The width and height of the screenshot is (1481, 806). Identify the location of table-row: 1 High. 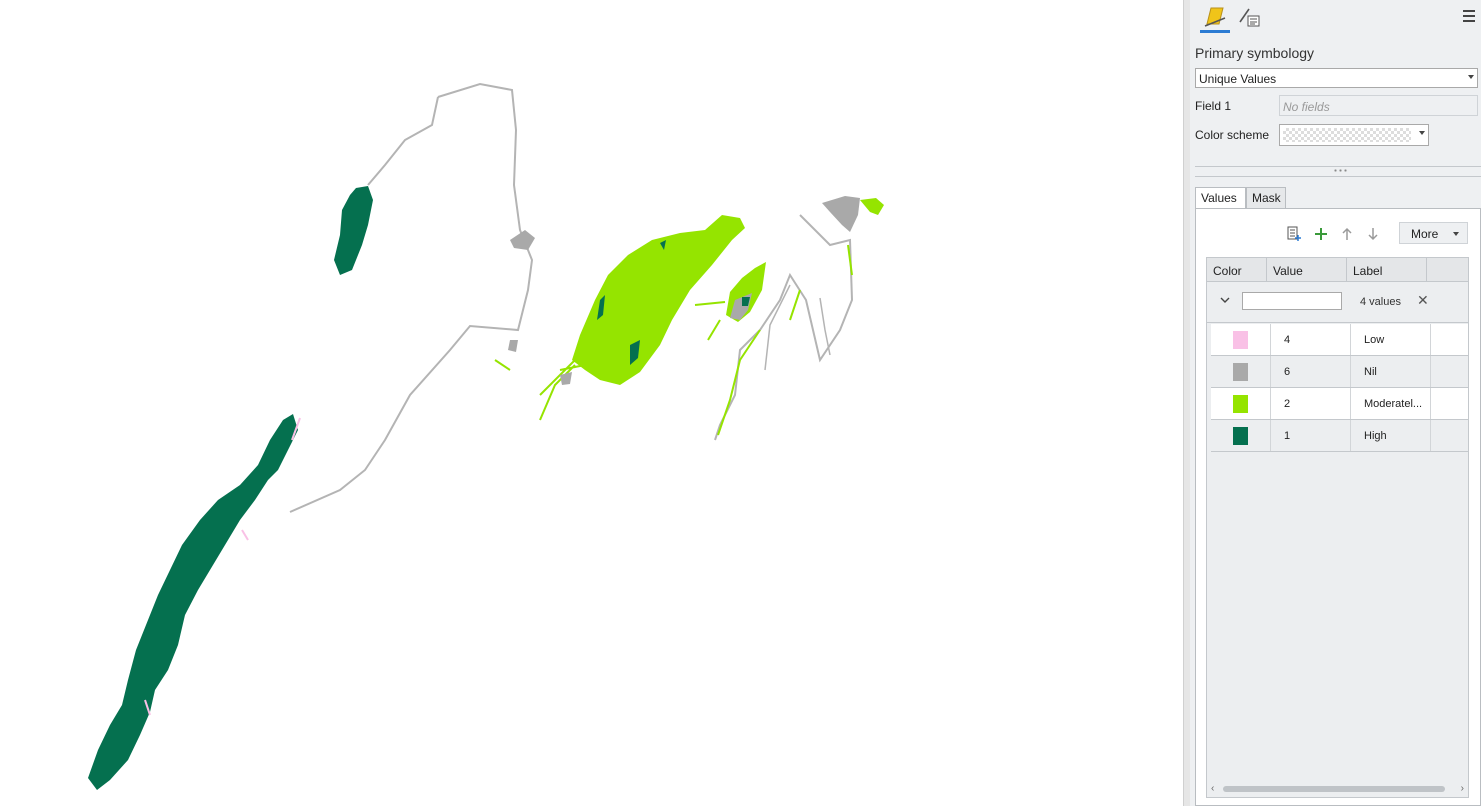
(1339, 436).